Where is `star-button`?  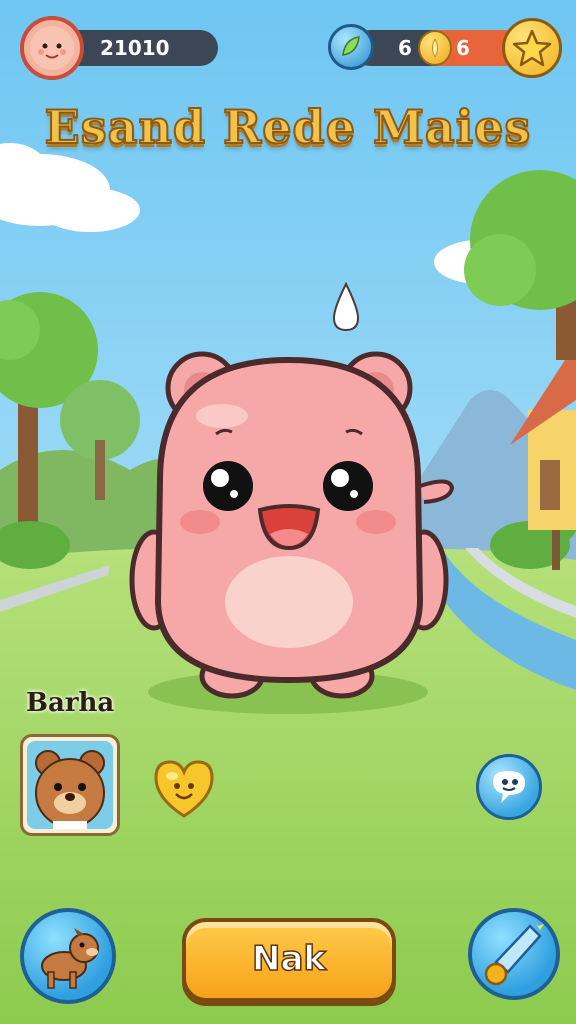
star-button is located at coordinates (532, 48).